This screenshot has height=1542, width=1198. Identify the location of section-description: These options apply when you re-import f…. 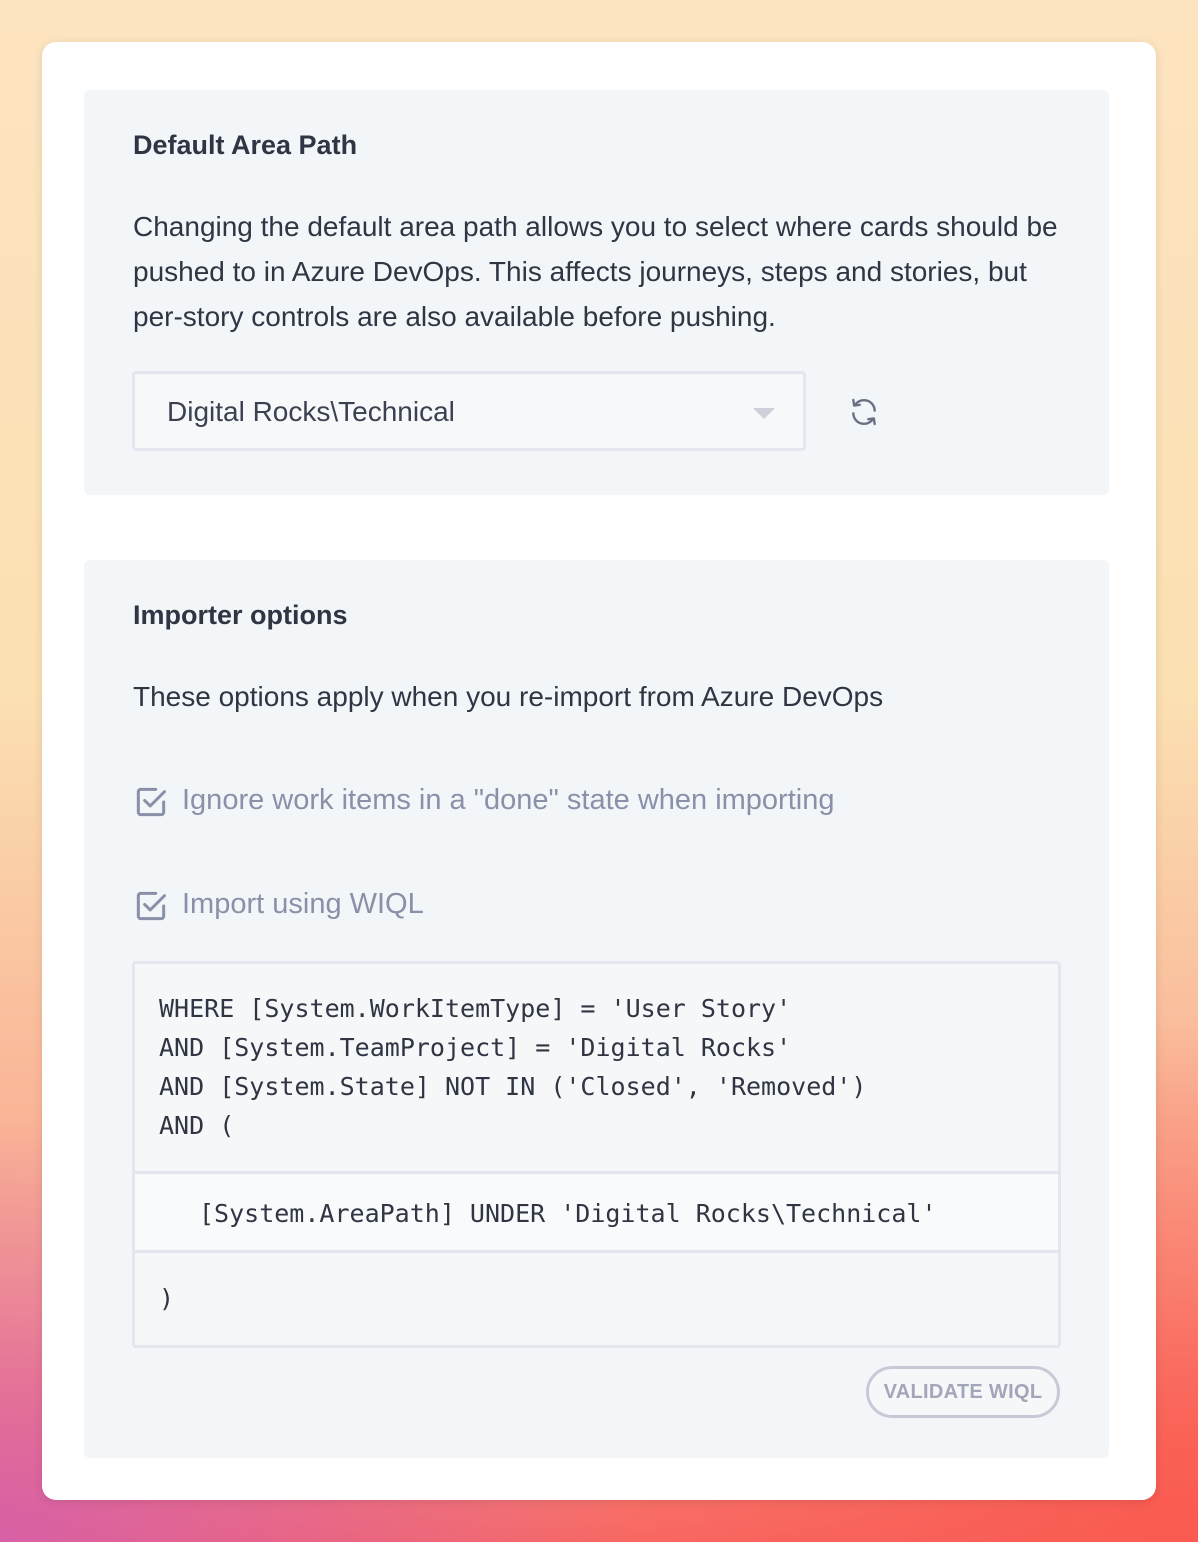
(508, 696).